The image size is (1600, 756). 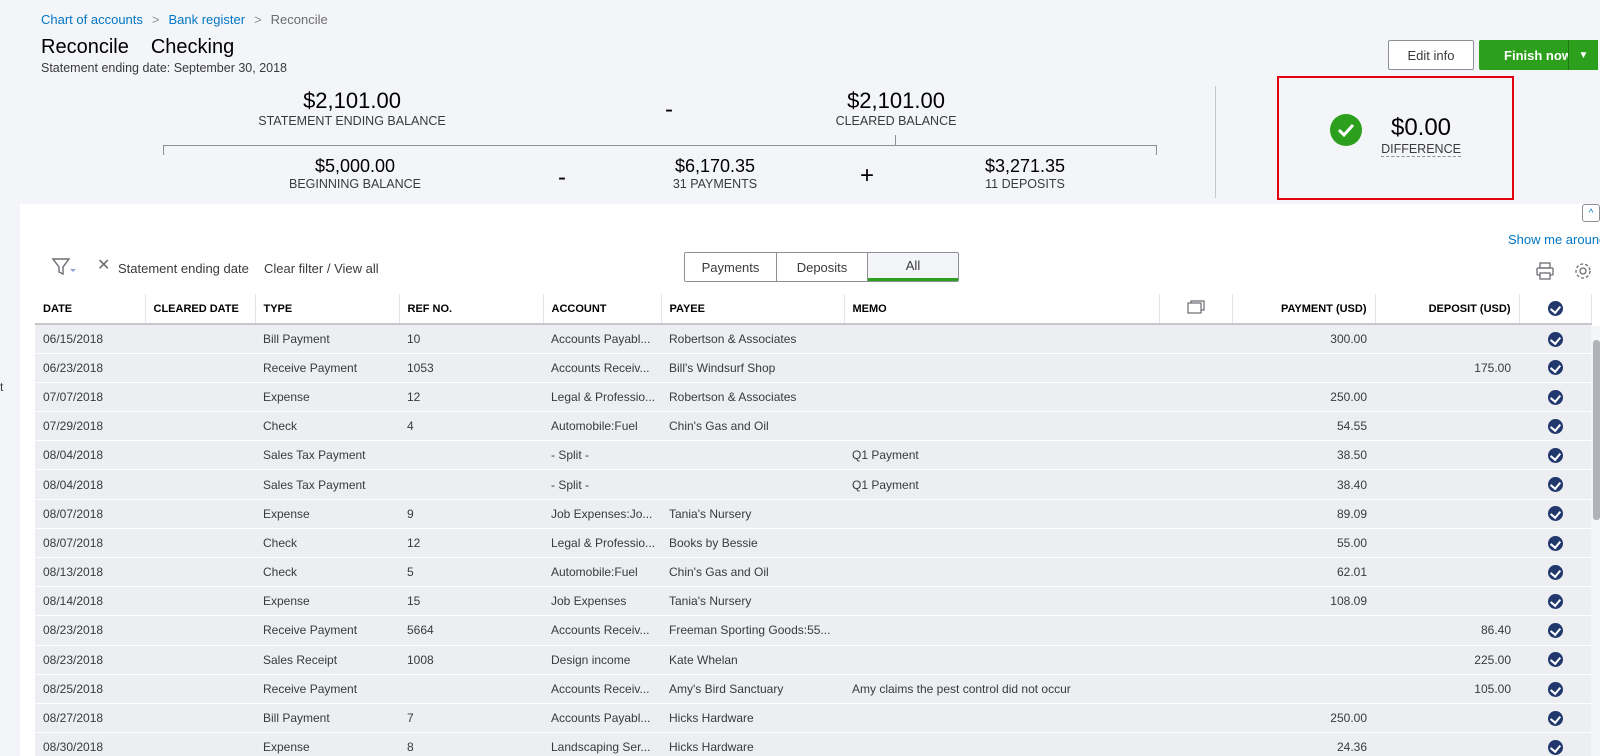 I want to click on column-header-ref-no: REF NO., so click(x=471, y=309).